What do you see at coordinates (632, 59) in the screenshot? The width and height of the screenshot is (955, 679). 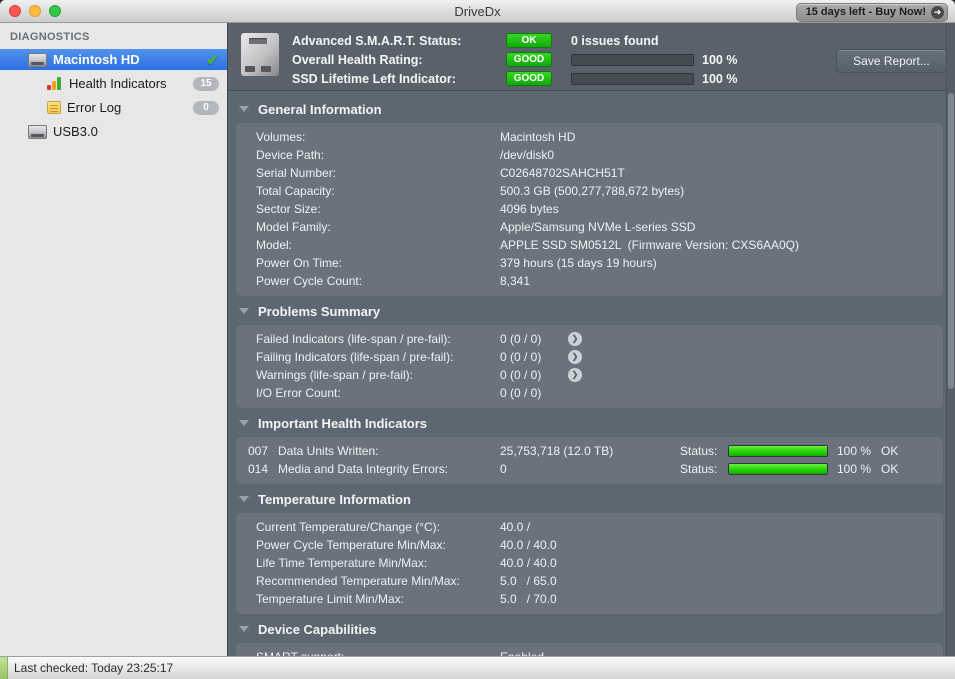 I see `progress-bar` at bounding box center [632, 59].